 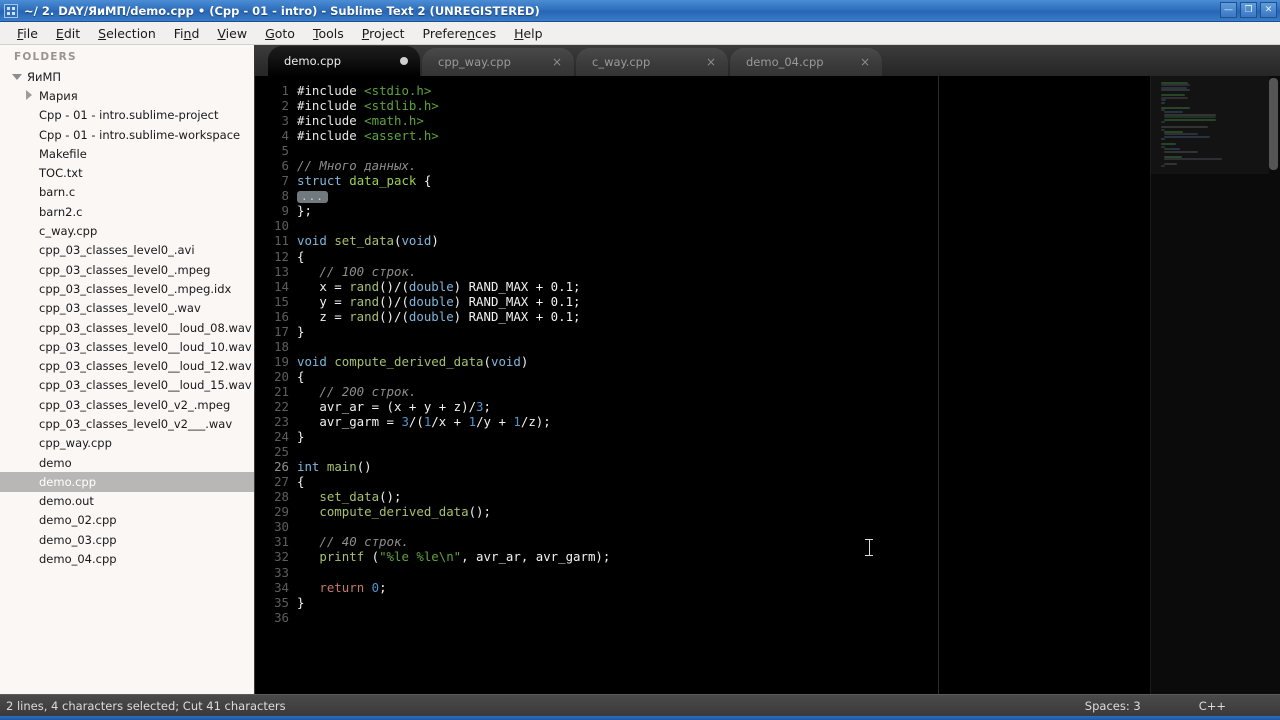 I want to click on code-text: avr_ar = (x + y + z)/3;, so click(x=394, y=406).